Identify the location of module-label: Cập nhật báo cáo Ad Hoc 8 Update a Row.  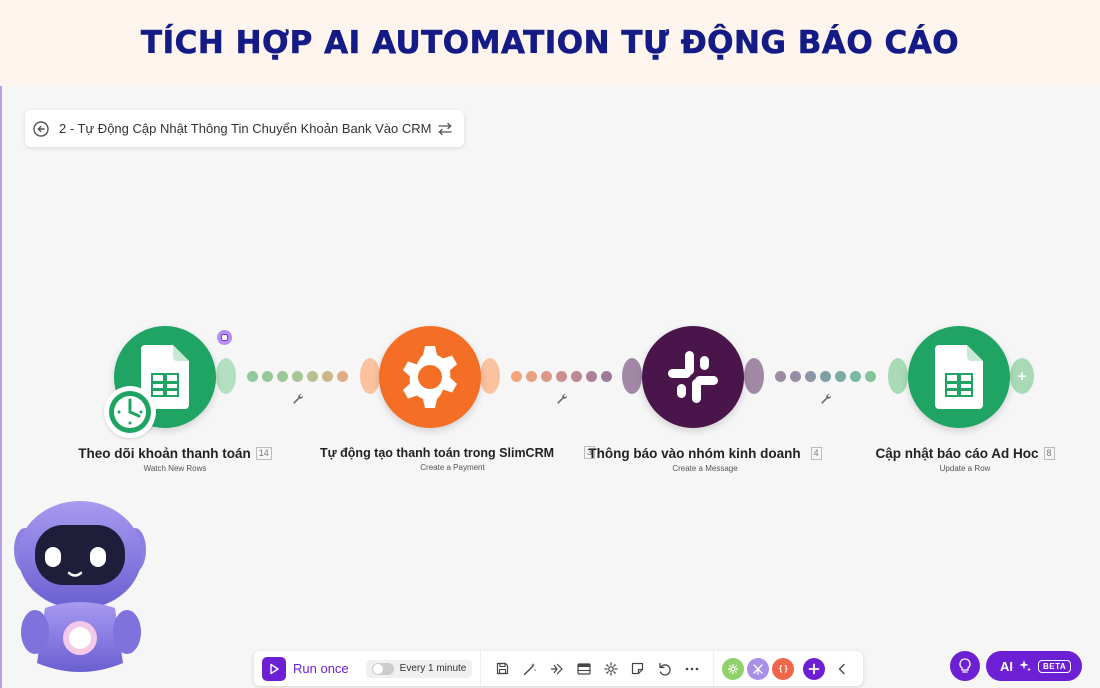
(965, 459).